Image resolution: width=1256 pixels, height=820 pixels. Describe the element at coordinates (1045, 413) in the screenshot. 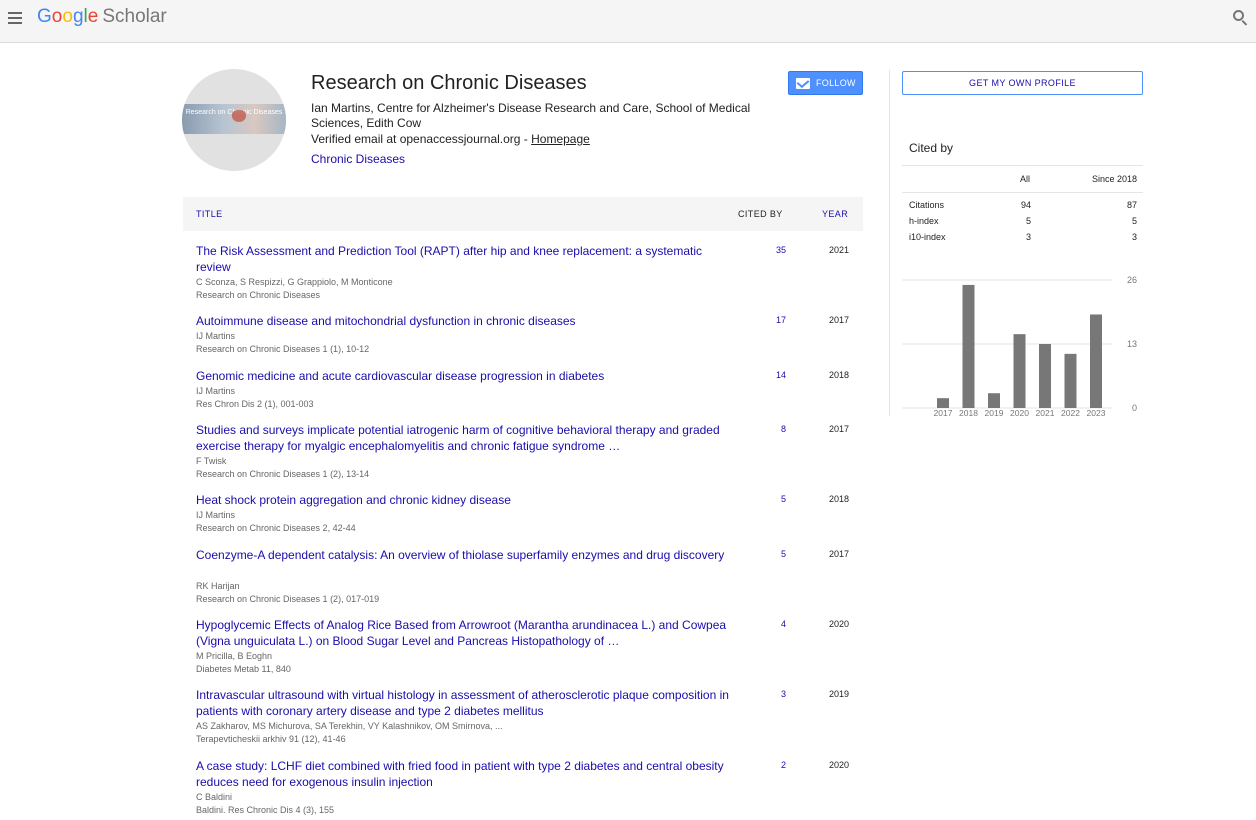

I see `chart-xtick-label: 2021` at that location.